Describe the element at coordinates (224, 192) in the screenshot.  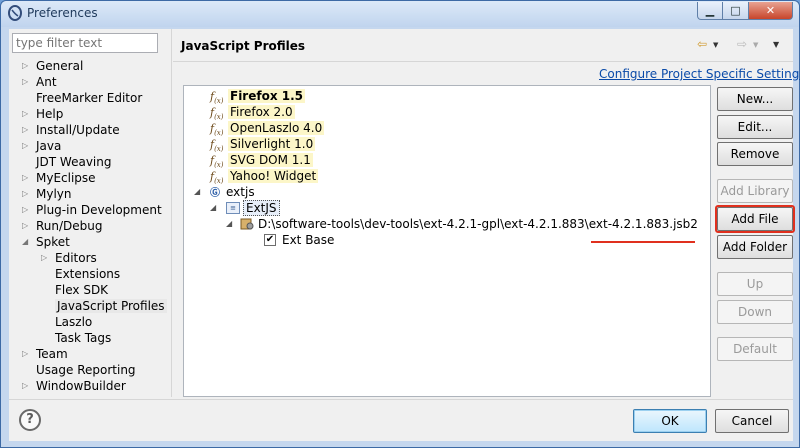
I see `profile-item-extjs: ◢ Ⓖextjs` at that location.